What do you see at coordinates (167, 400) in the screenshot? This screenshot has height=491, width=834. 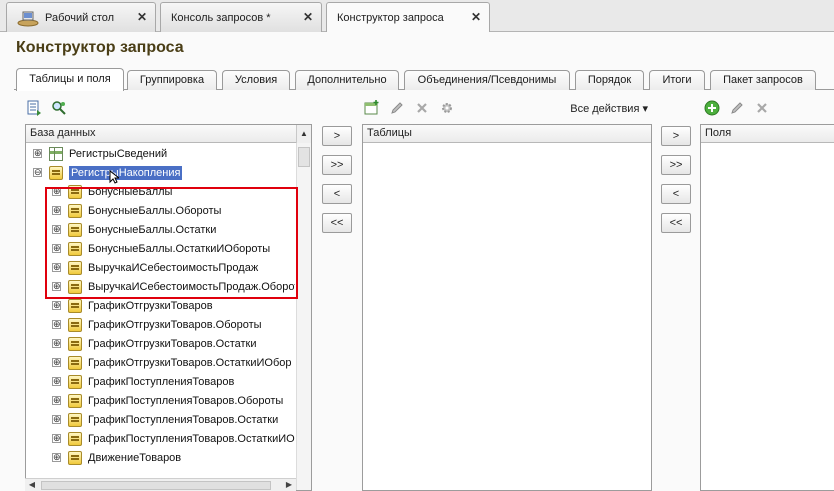 I see `tree-item: ⊕ ГрафикПоступленияТоваров.Обороты` at bounding box center [167, 400].